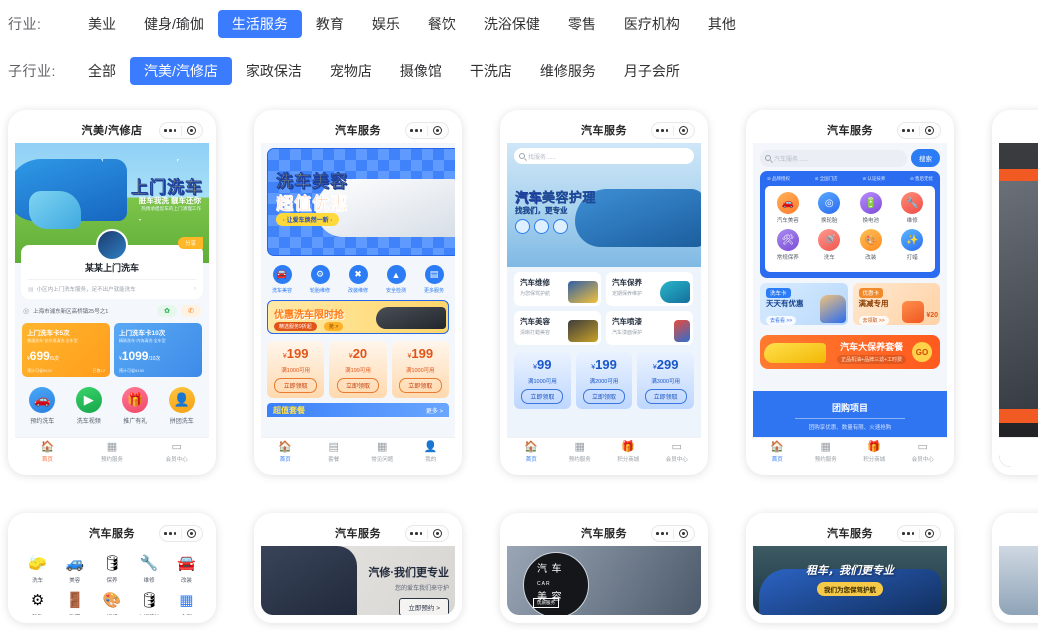  Describe the element at coordinates (361, 202) in the screenshot. I see `card2-hero-banner: 洗车美容 超值优惠 · 让爱车焕然一新 ·` at that location.